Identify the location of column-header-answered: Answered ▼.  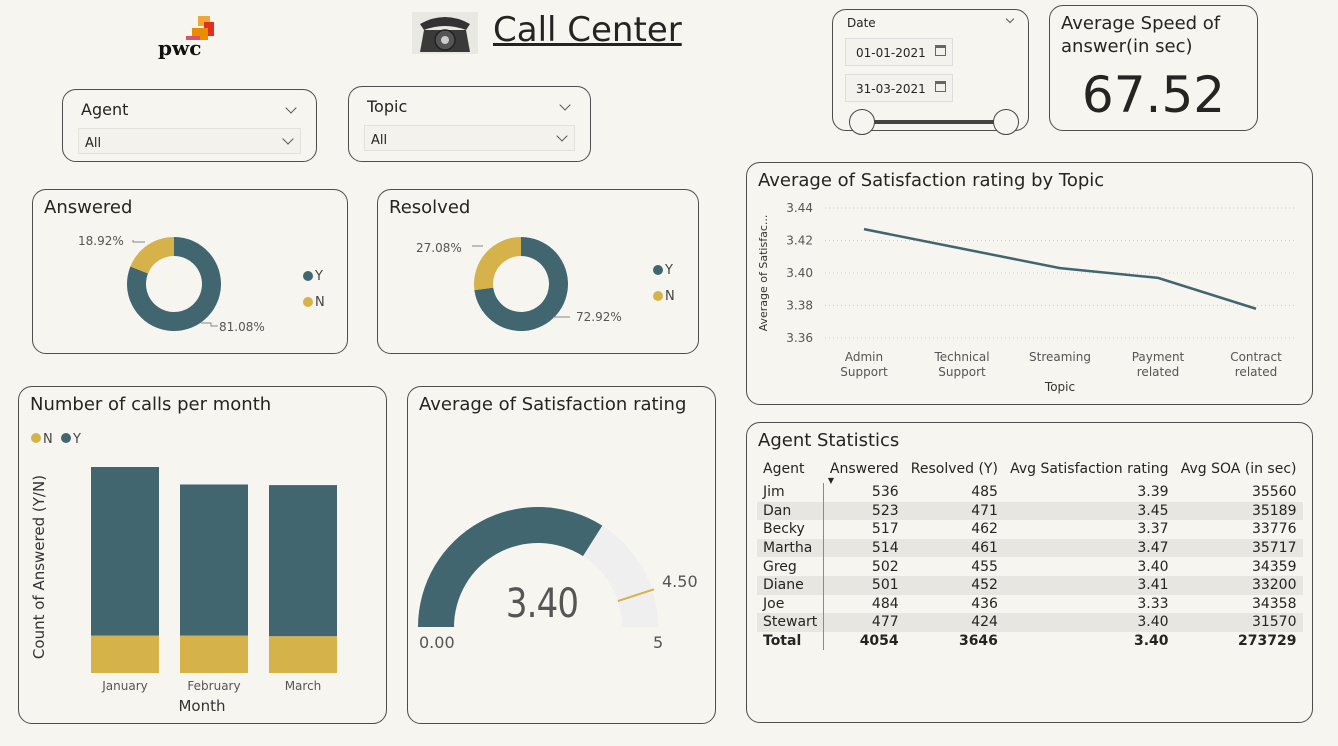
(864, 470).